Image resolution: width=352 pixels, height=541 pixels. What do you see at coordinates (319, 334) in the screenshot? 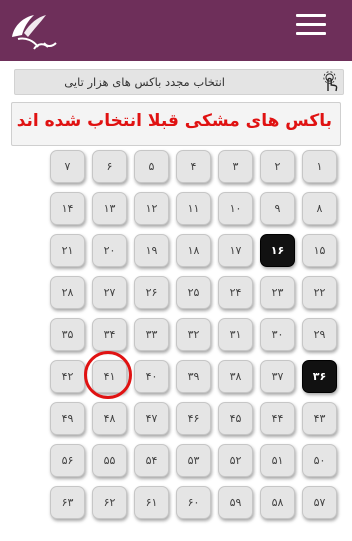
I see `box-item: ۲۹` at bounding box center [319, 334].